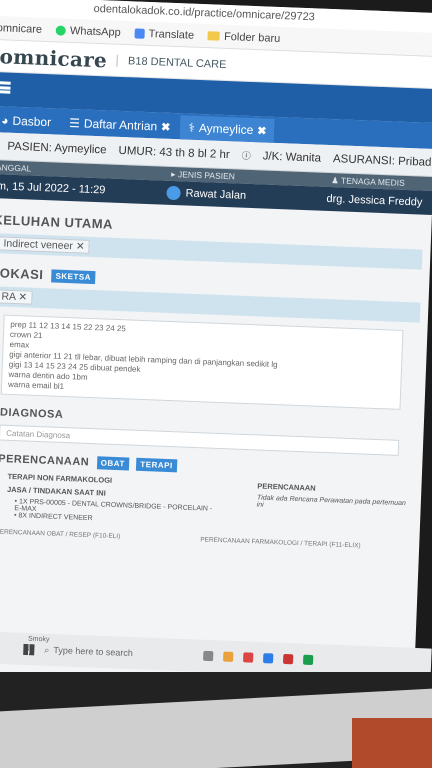  I want to click on clinic-name: B18 DENTAL CARE, so click(171, 62).